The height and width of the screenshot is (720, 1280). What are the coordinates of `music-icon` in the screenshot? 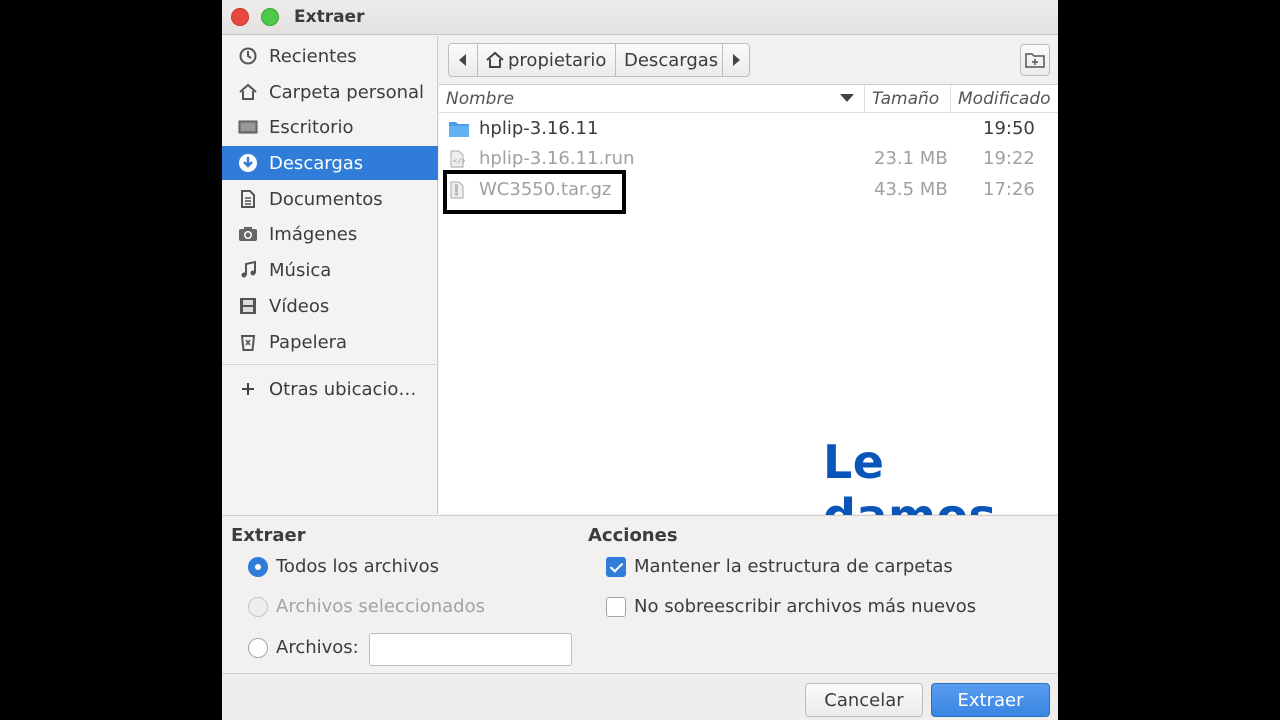 It's located at (248, 270).